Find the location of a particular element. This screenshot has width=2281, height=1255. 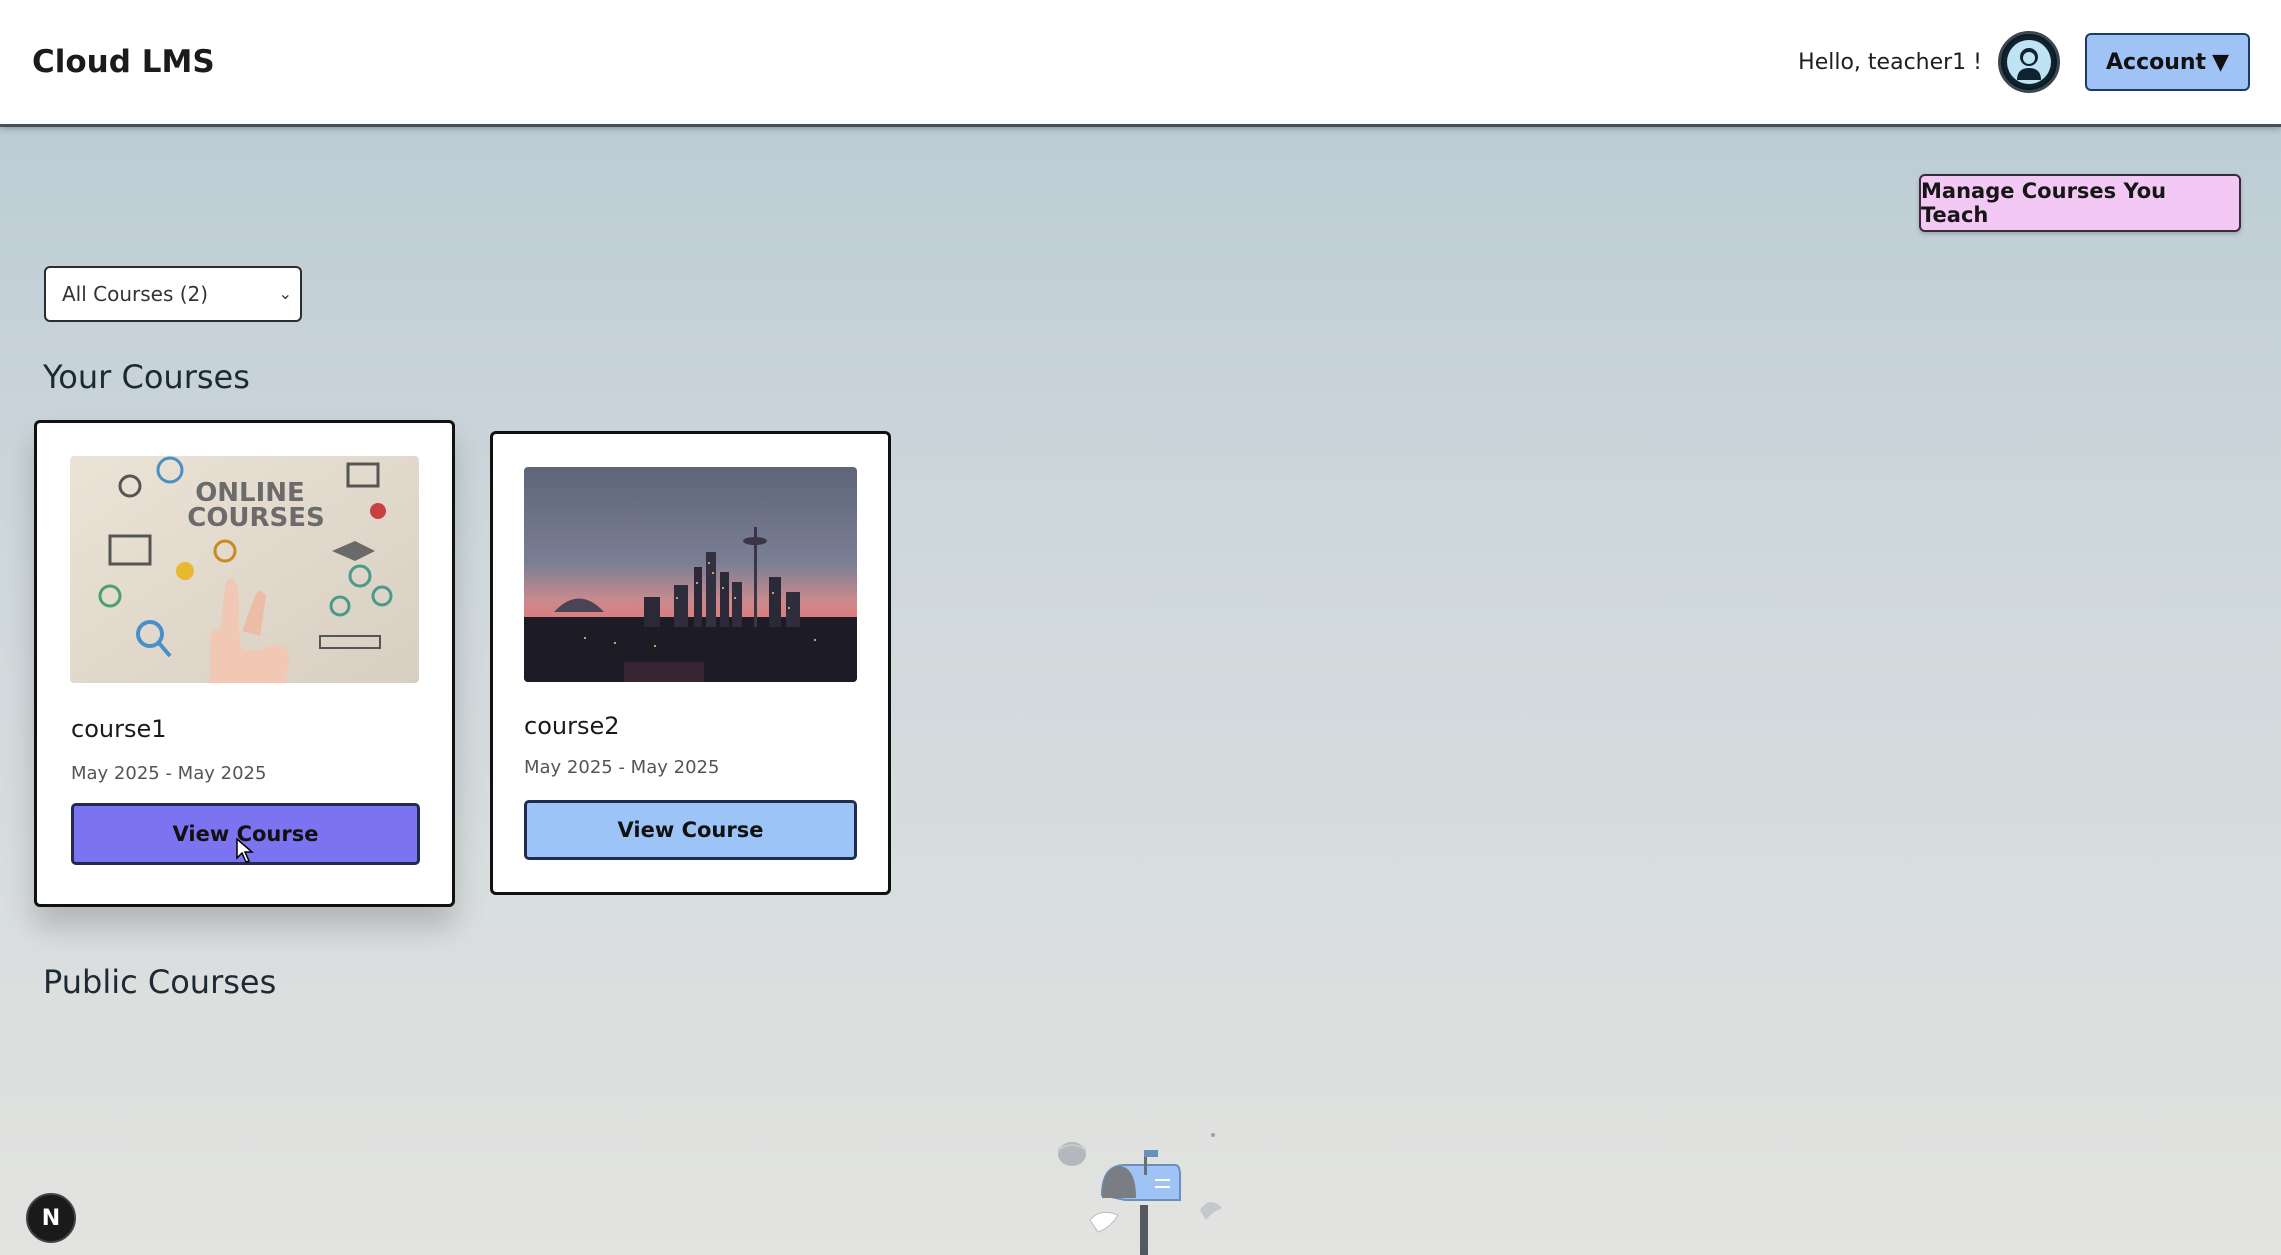

caret-down-icon: ▼ is located at coordinates (2220, 62).